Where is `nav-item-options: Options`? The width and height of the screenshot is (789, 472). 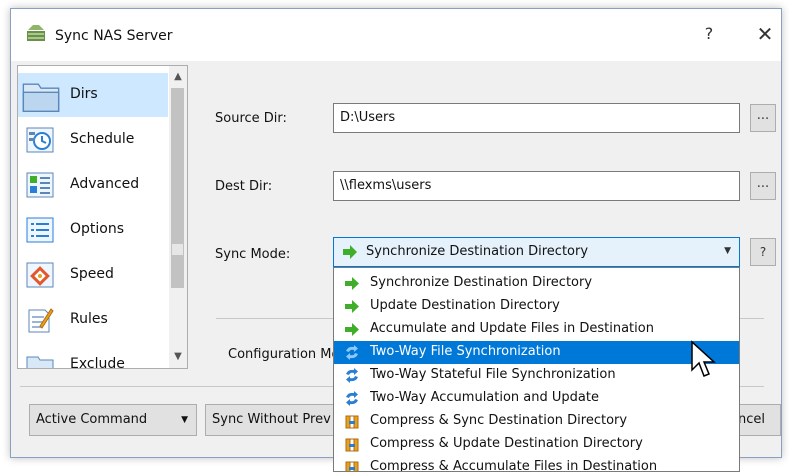 nav-item-options: Options is located at coordinates (93, 230).